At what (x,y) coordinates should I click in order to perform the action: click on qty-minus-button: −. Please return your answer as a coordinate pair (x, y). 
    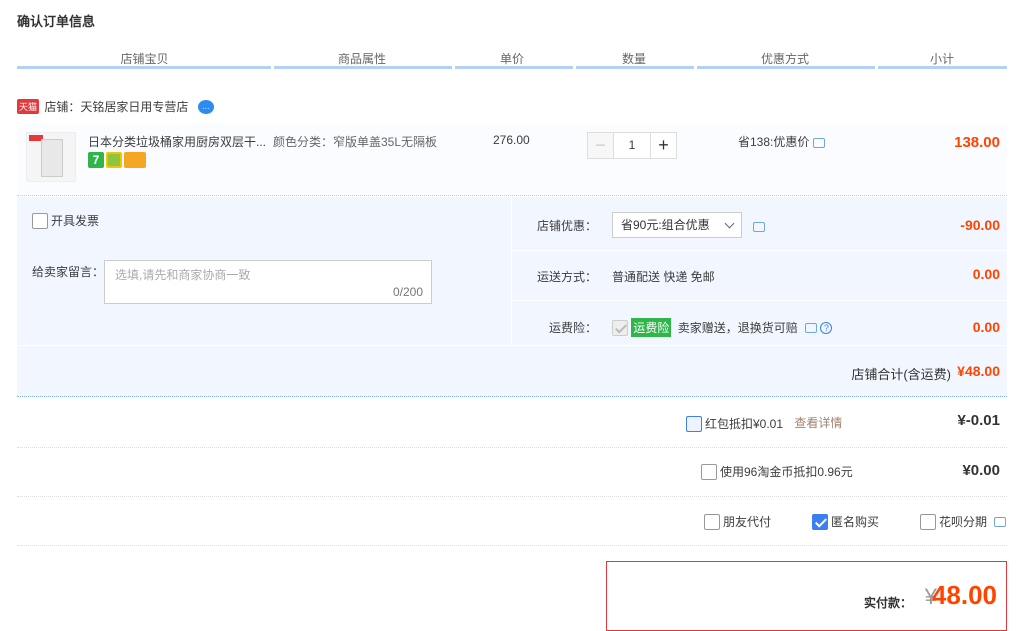
    Looking at the image, I should click on (600, 145).